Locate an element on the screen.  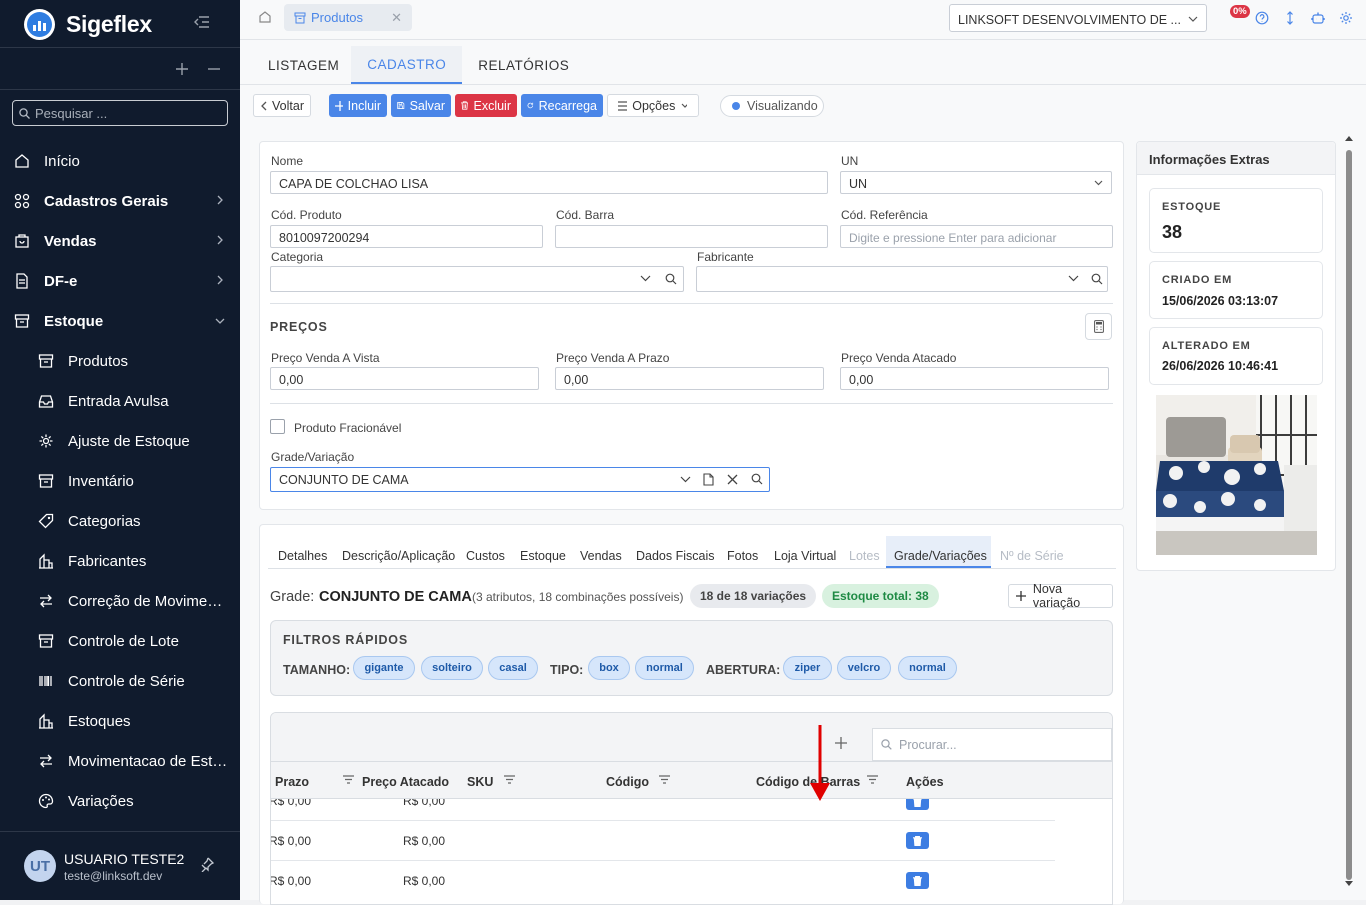
submenu-item-11: Variações is located at coordinates (120, 801).